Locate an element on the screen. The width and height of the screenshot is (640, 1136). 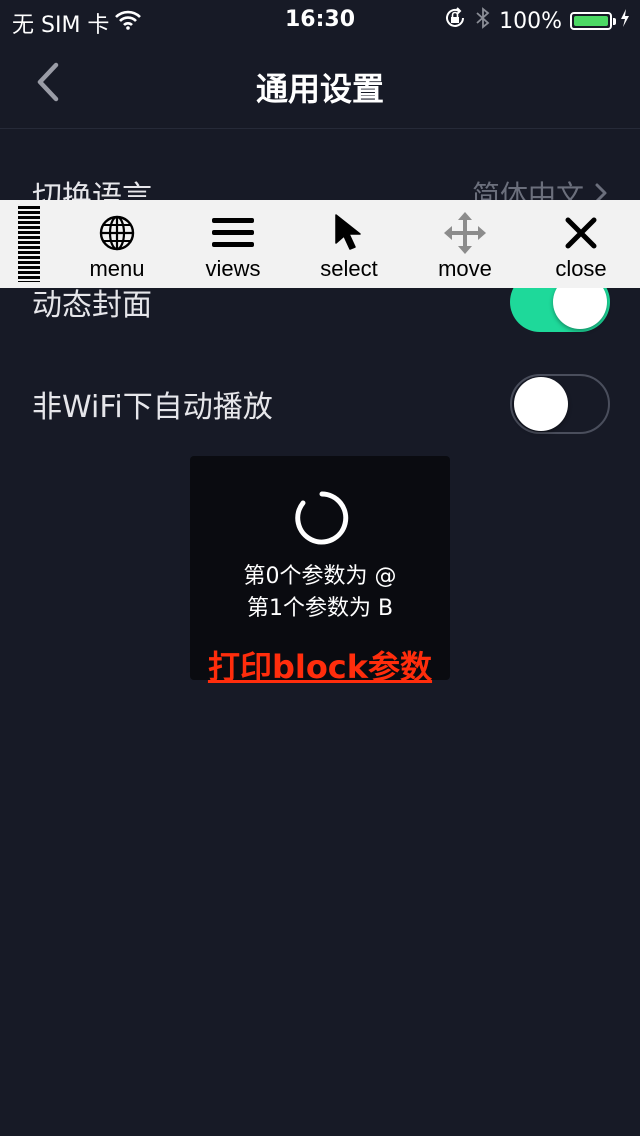
drag-handle is located at coordinates (29, 244).